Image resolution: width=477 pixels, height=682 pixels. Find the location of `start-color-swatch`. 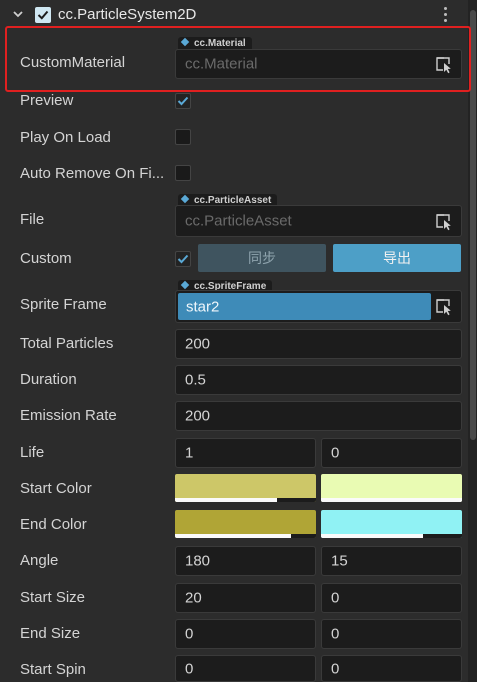

start-color-swatch is located at coordinates (245, 488).